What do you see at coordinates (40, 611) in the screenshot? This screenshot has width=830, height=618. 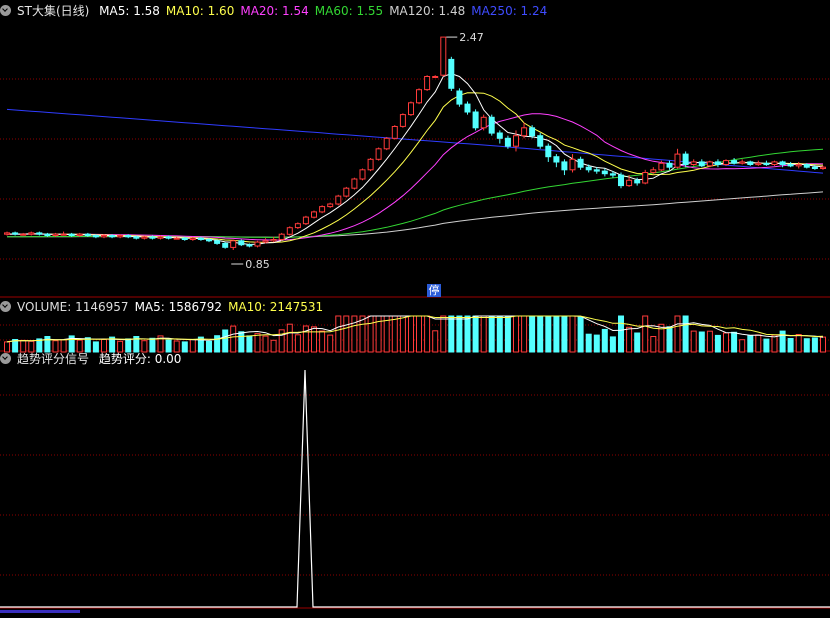 I see `scroll-indicator` at bounding box center [40, 611].